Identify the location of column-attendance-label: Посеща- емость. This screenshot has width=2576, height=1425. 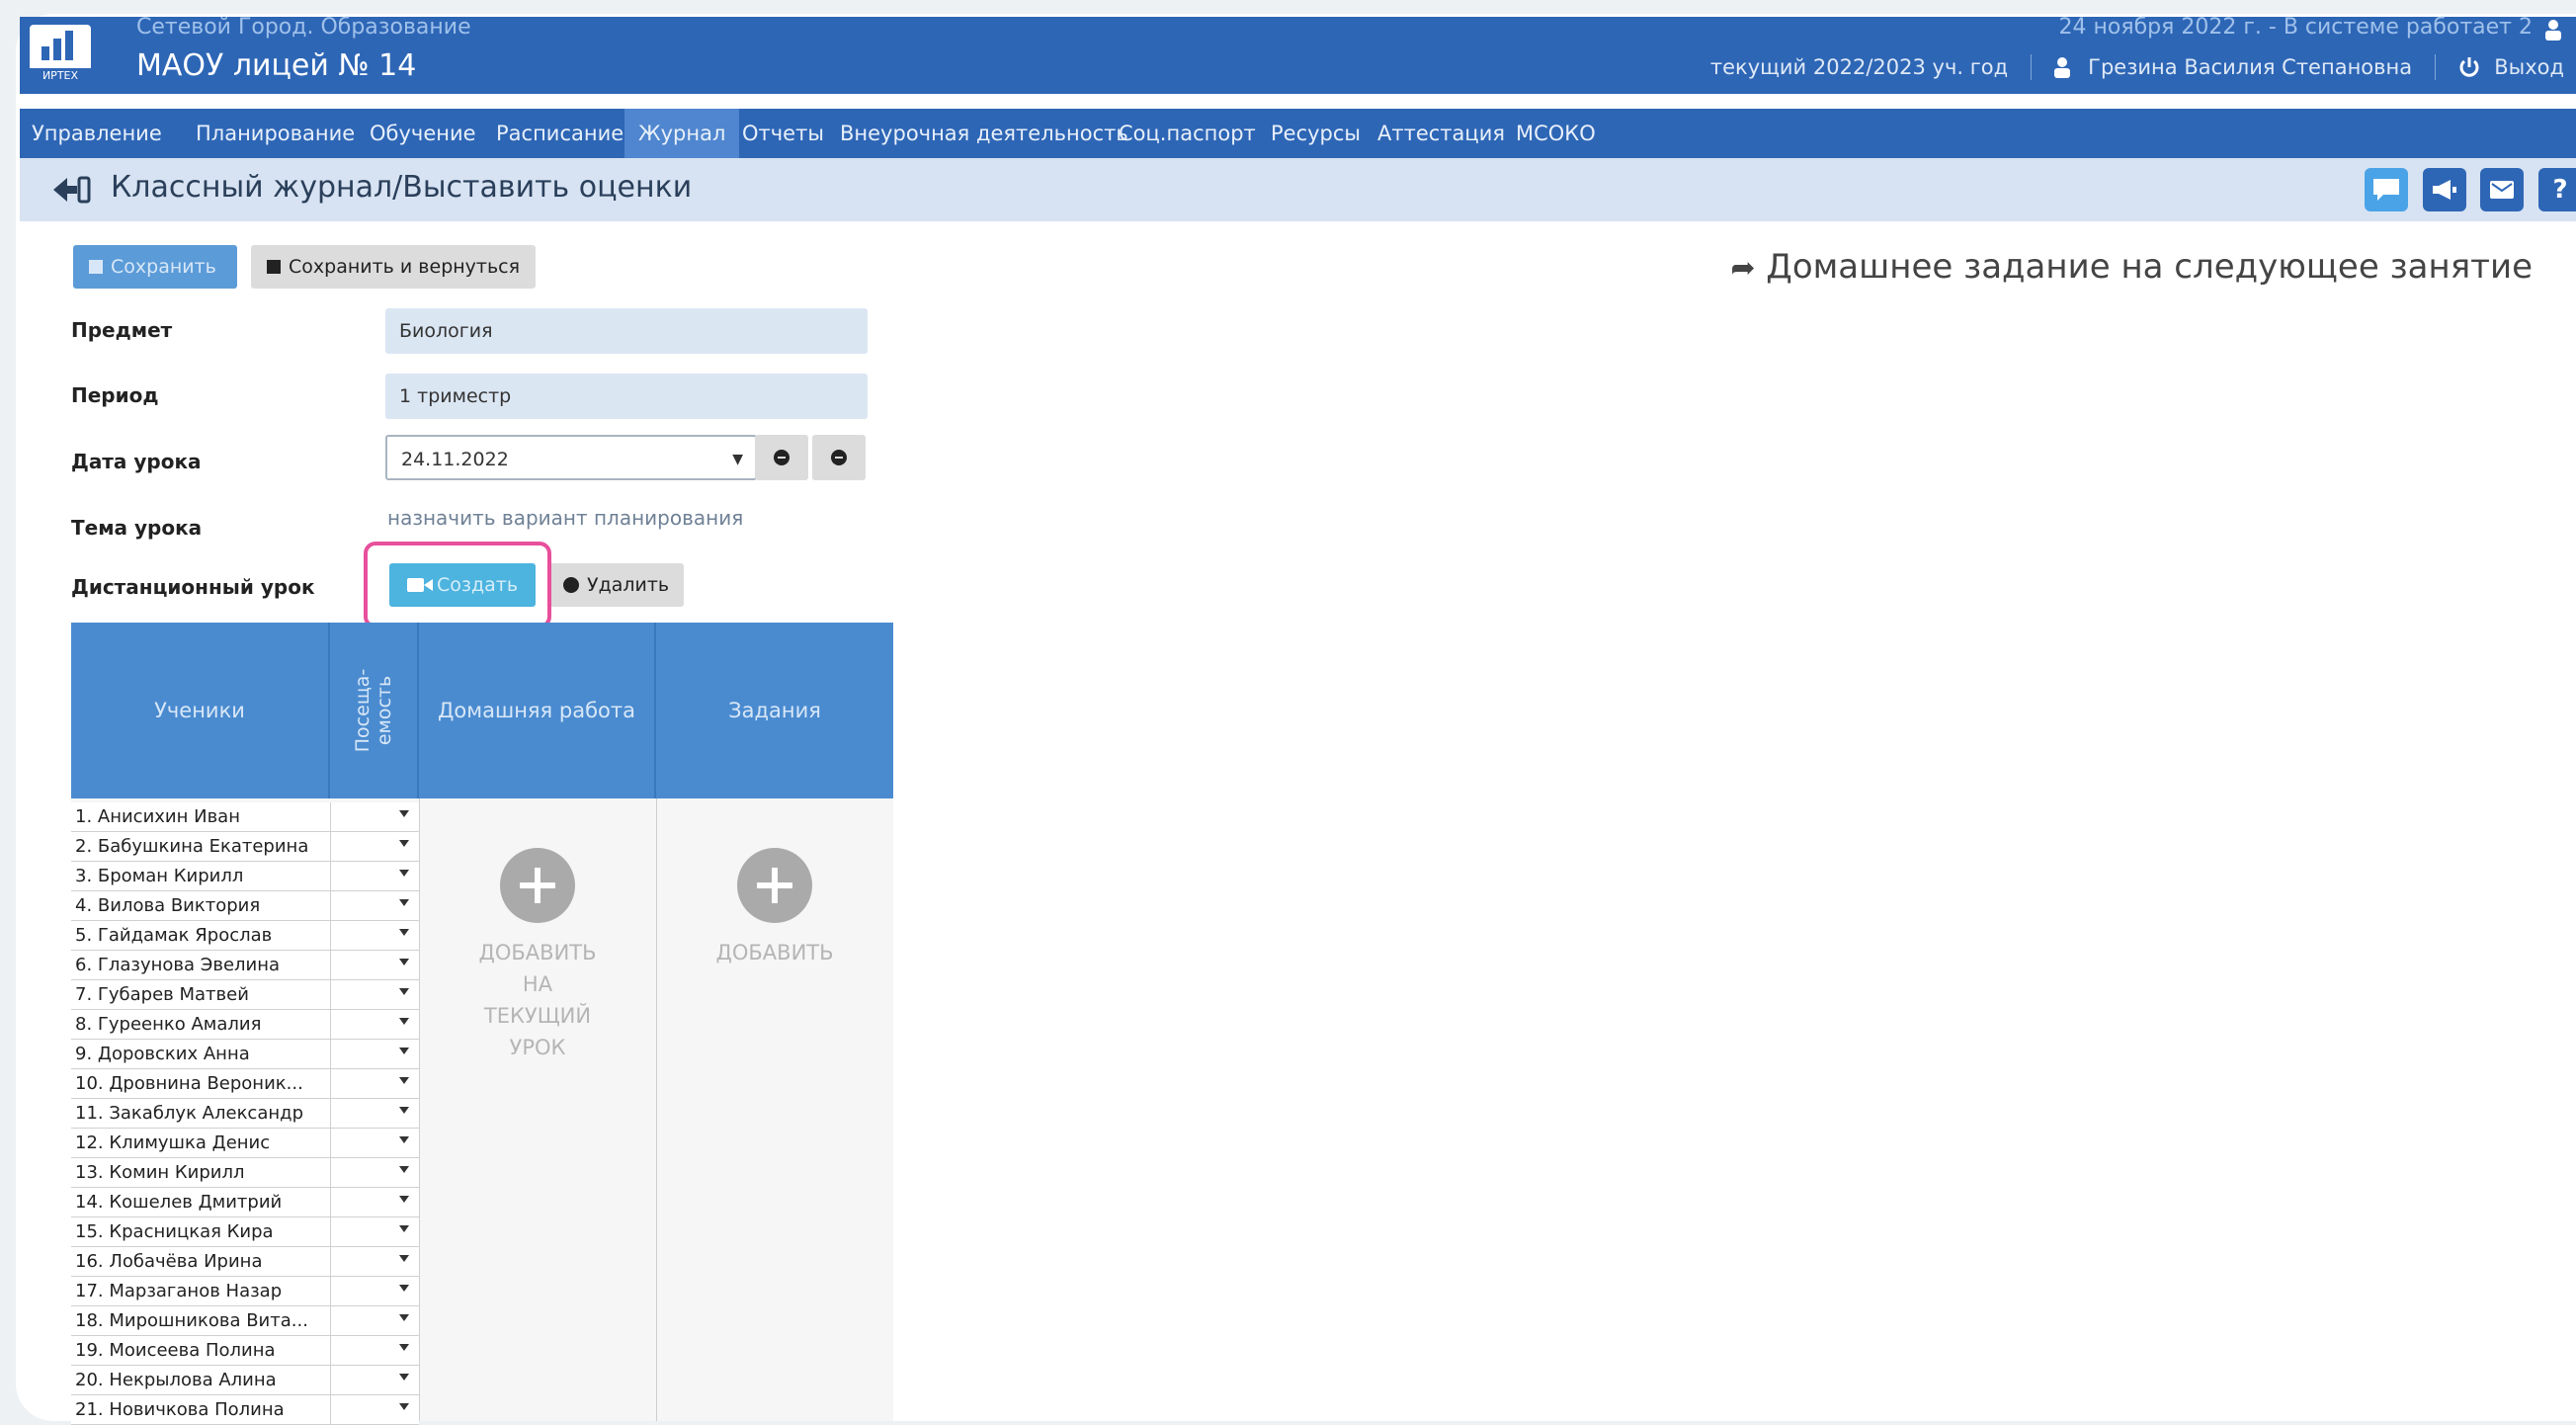
(373, 710).